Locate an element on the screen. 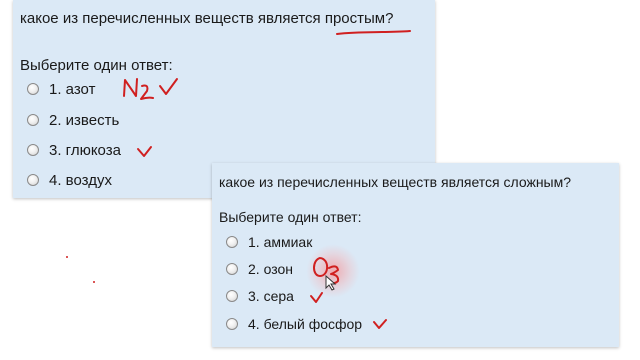  answer-option-2: 2. известь is located at coordinates (73, 120).